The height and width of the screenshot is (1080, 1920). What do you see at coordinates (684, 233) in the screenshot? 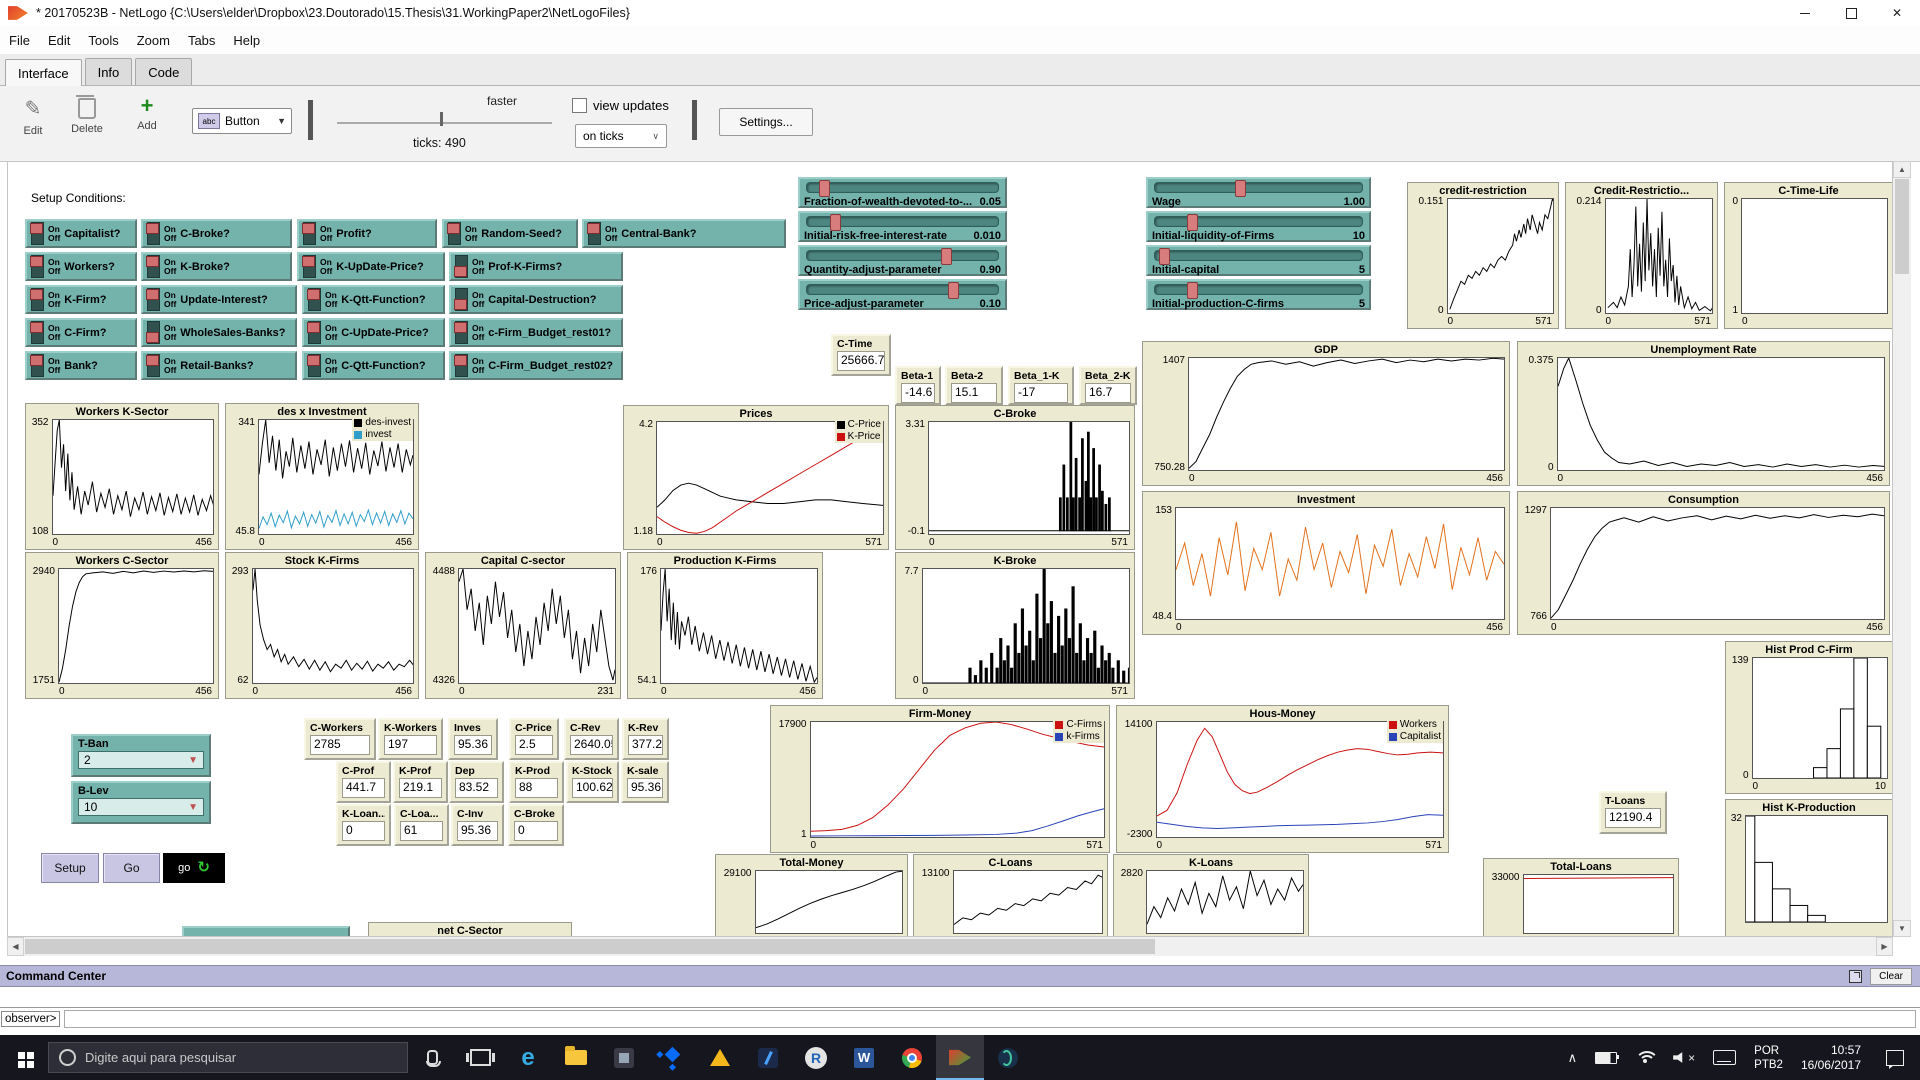
I see `switch-central-bank: On Off Central-Bank?` at bounding box center [684, 233].